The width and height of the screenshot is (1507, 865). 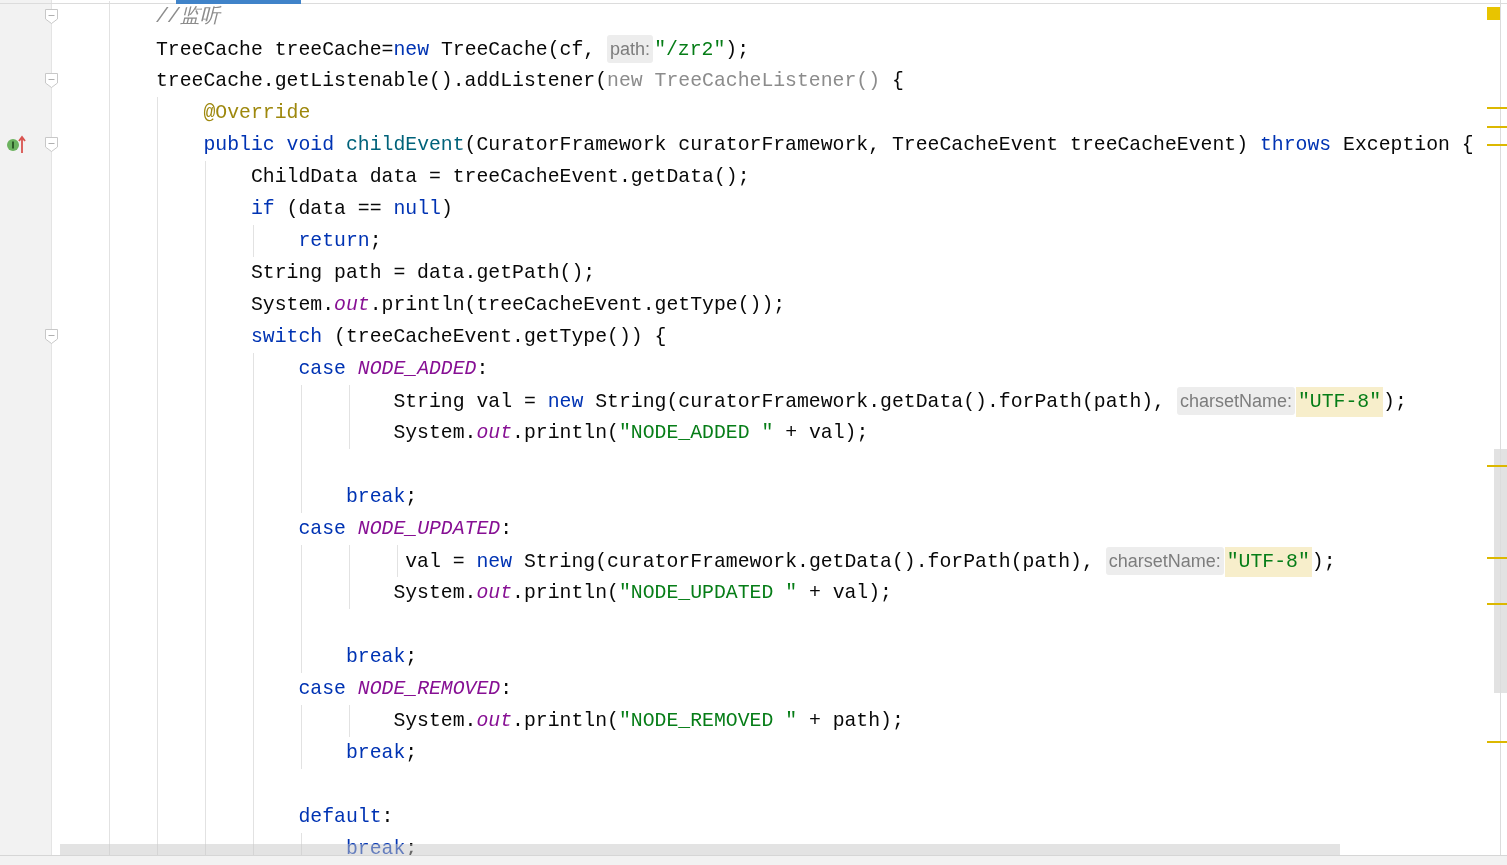 What do you see at coordinates (422, 273) in the screenshot?
I see `code-line: String path = data.getPath();` at bounding box center [422, 273].